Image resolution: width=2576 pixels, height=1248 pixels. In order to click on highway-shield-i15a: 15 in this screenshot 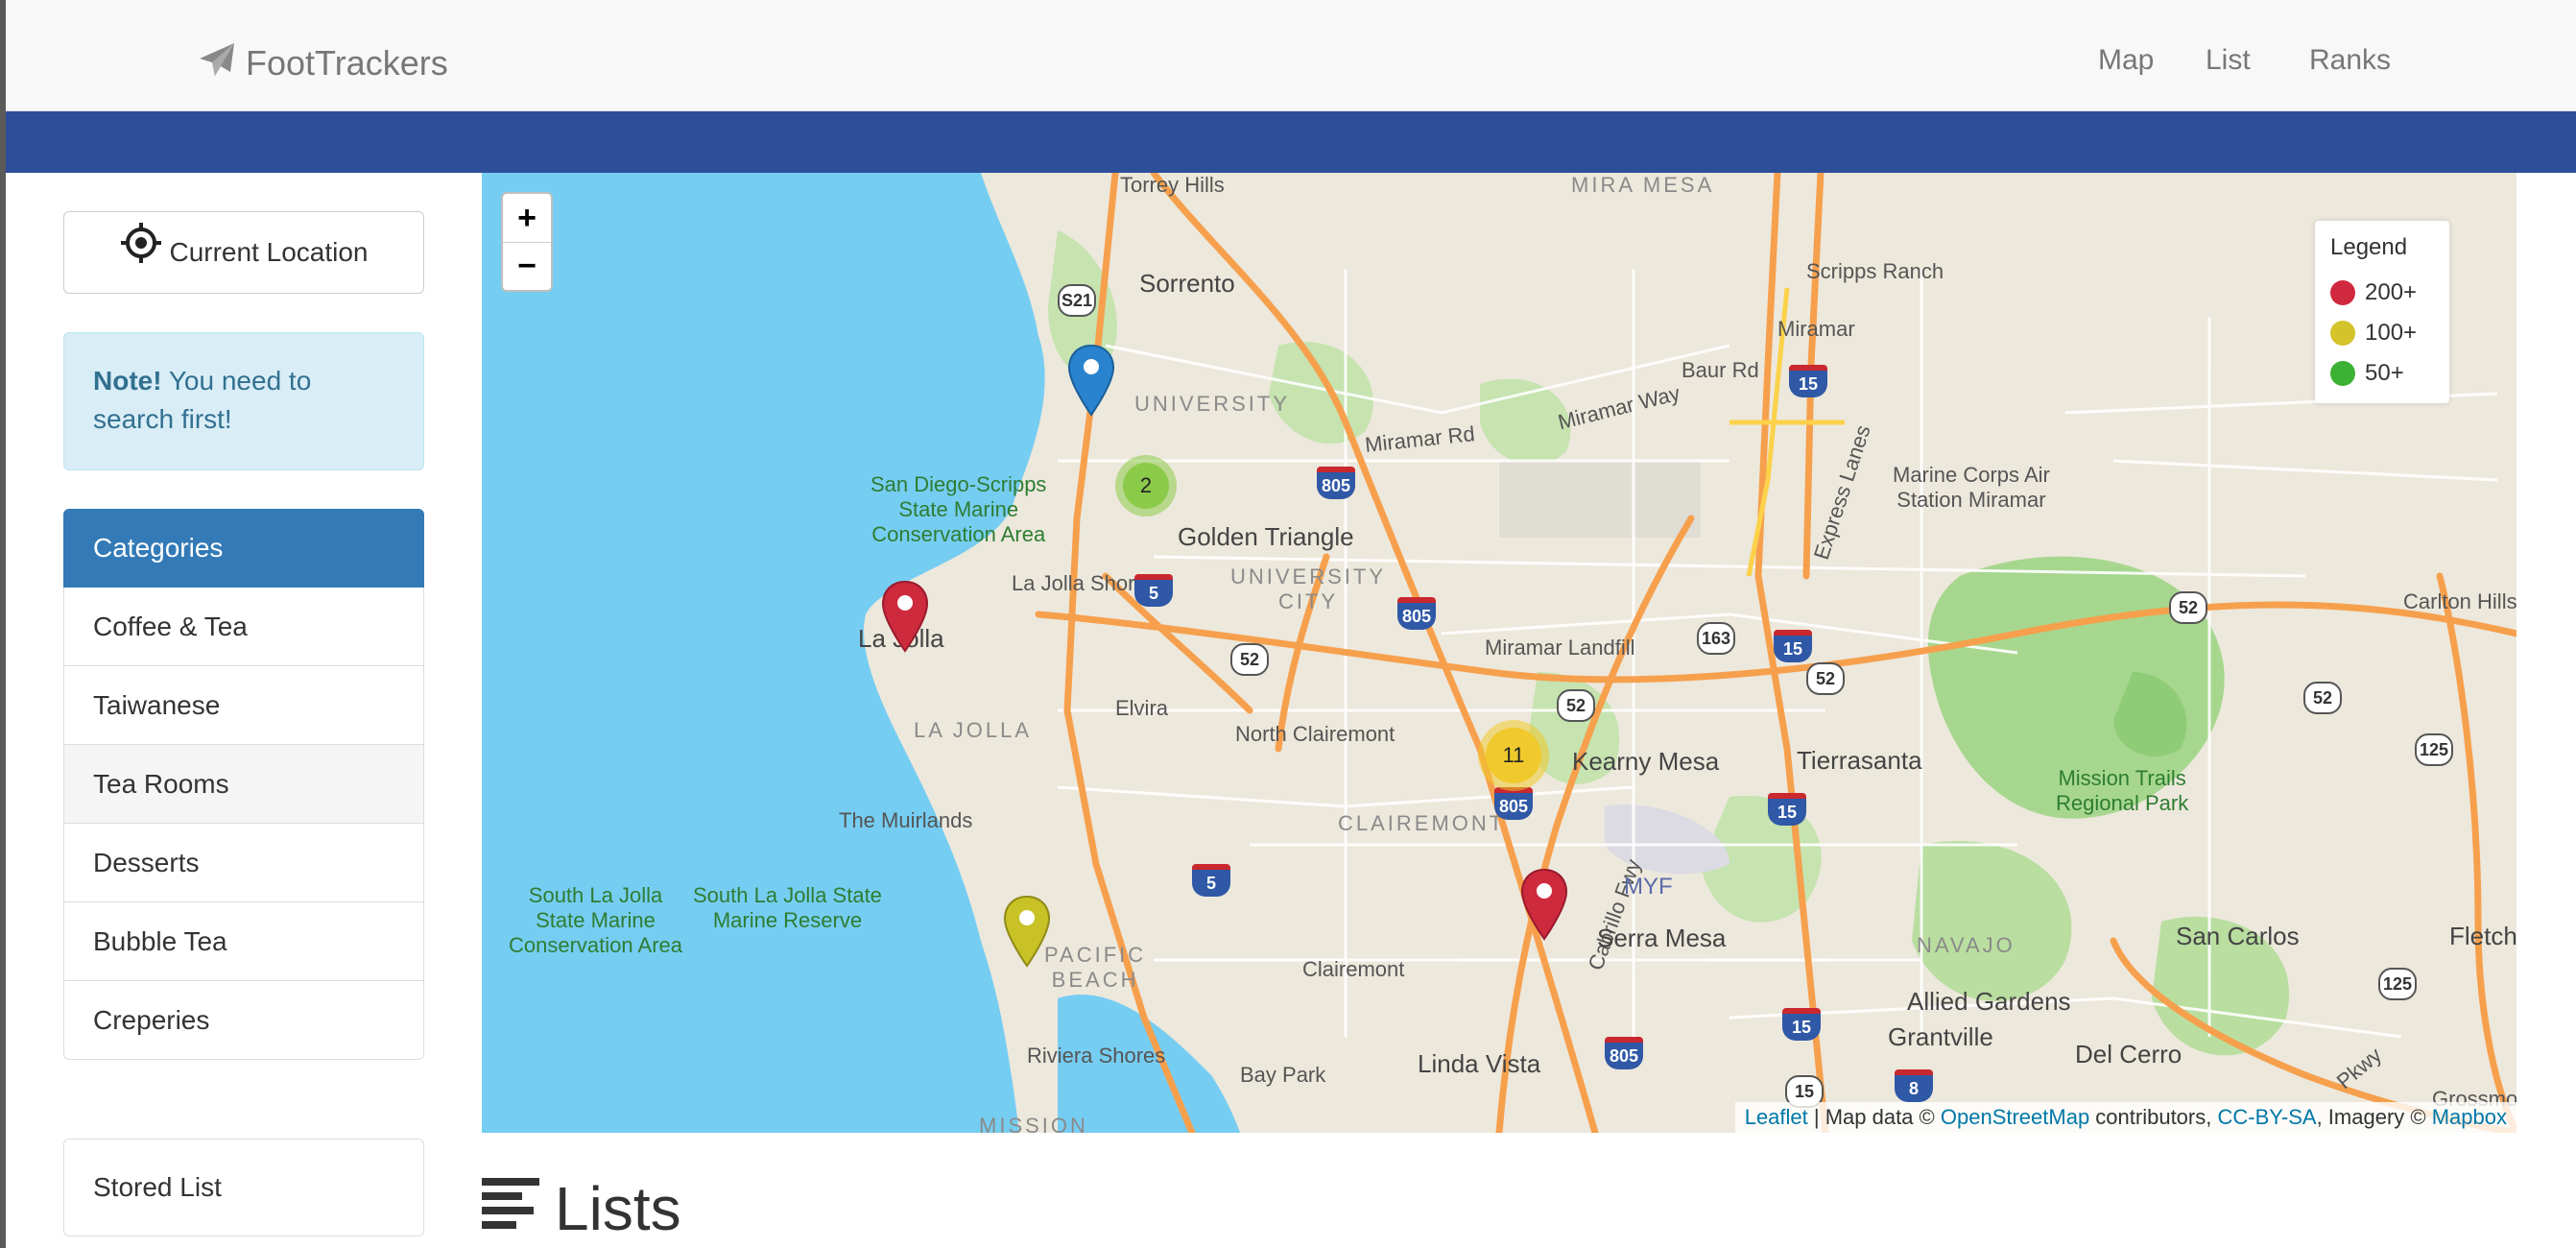, I will do `click(1793, 646)`.